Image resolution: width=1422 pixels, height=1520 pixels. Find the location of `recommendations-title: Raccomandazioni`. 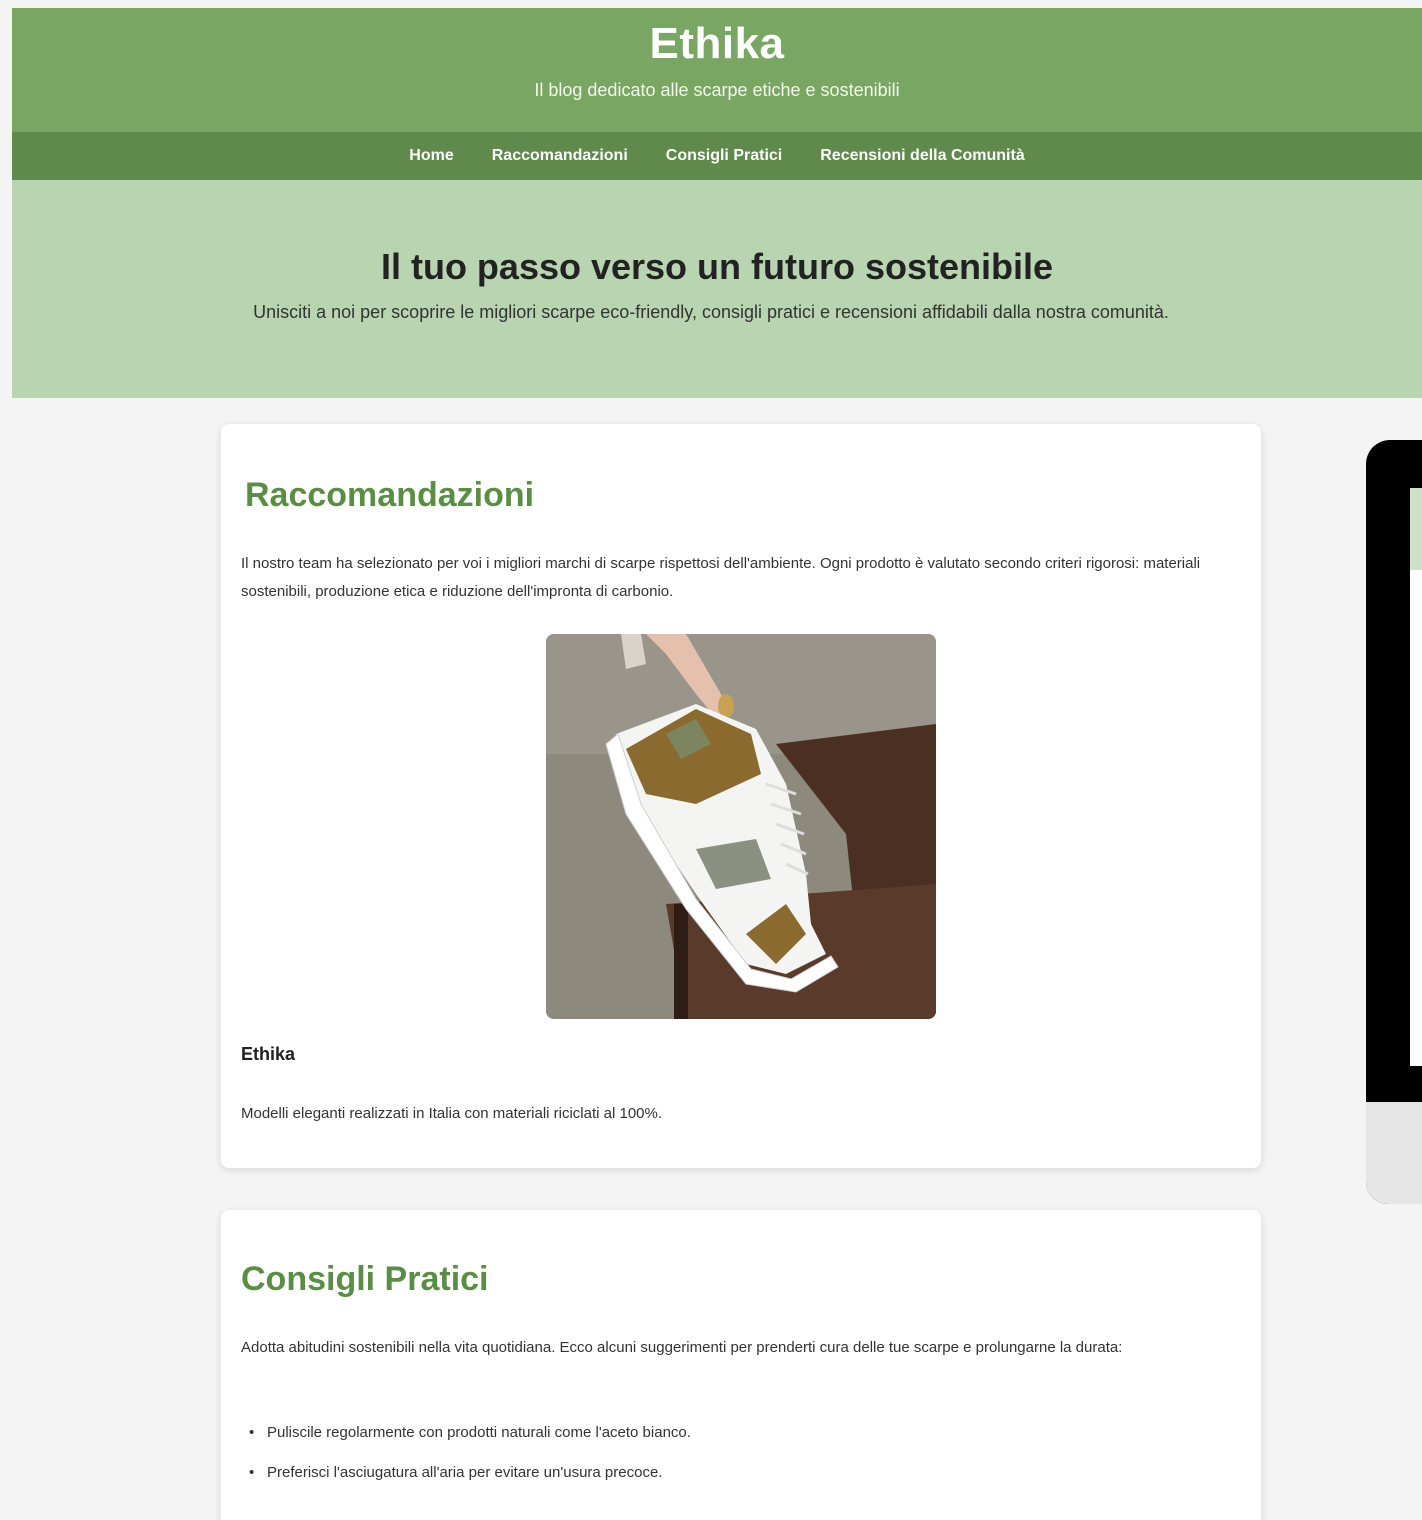

recommendations-title: Raccomandazioni is located at coordinates (390, 495).